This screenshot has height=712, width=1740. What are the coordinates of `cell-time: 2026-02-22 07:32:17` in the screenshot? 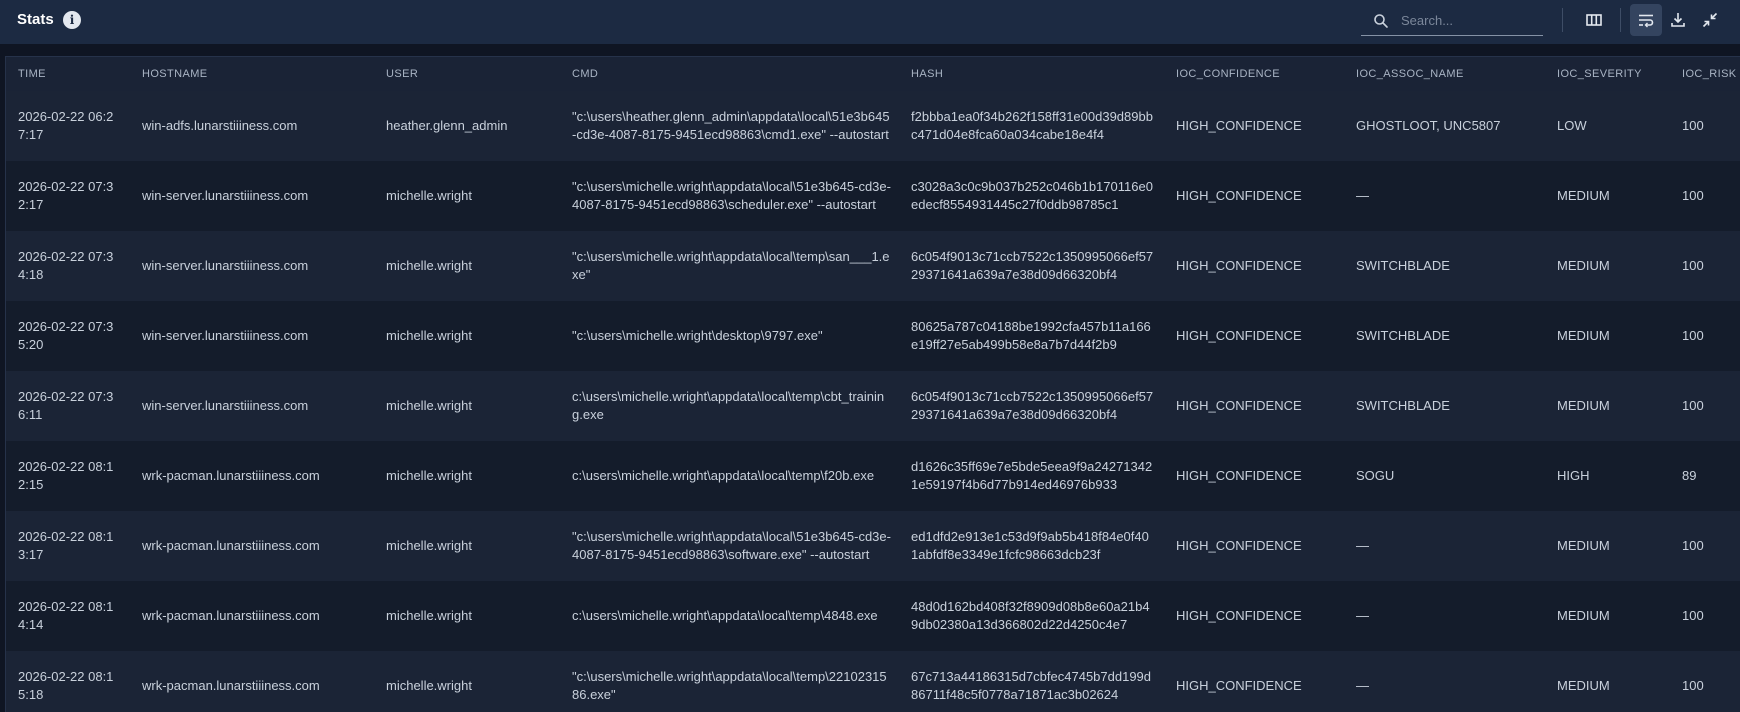 It's located at (66, 195).